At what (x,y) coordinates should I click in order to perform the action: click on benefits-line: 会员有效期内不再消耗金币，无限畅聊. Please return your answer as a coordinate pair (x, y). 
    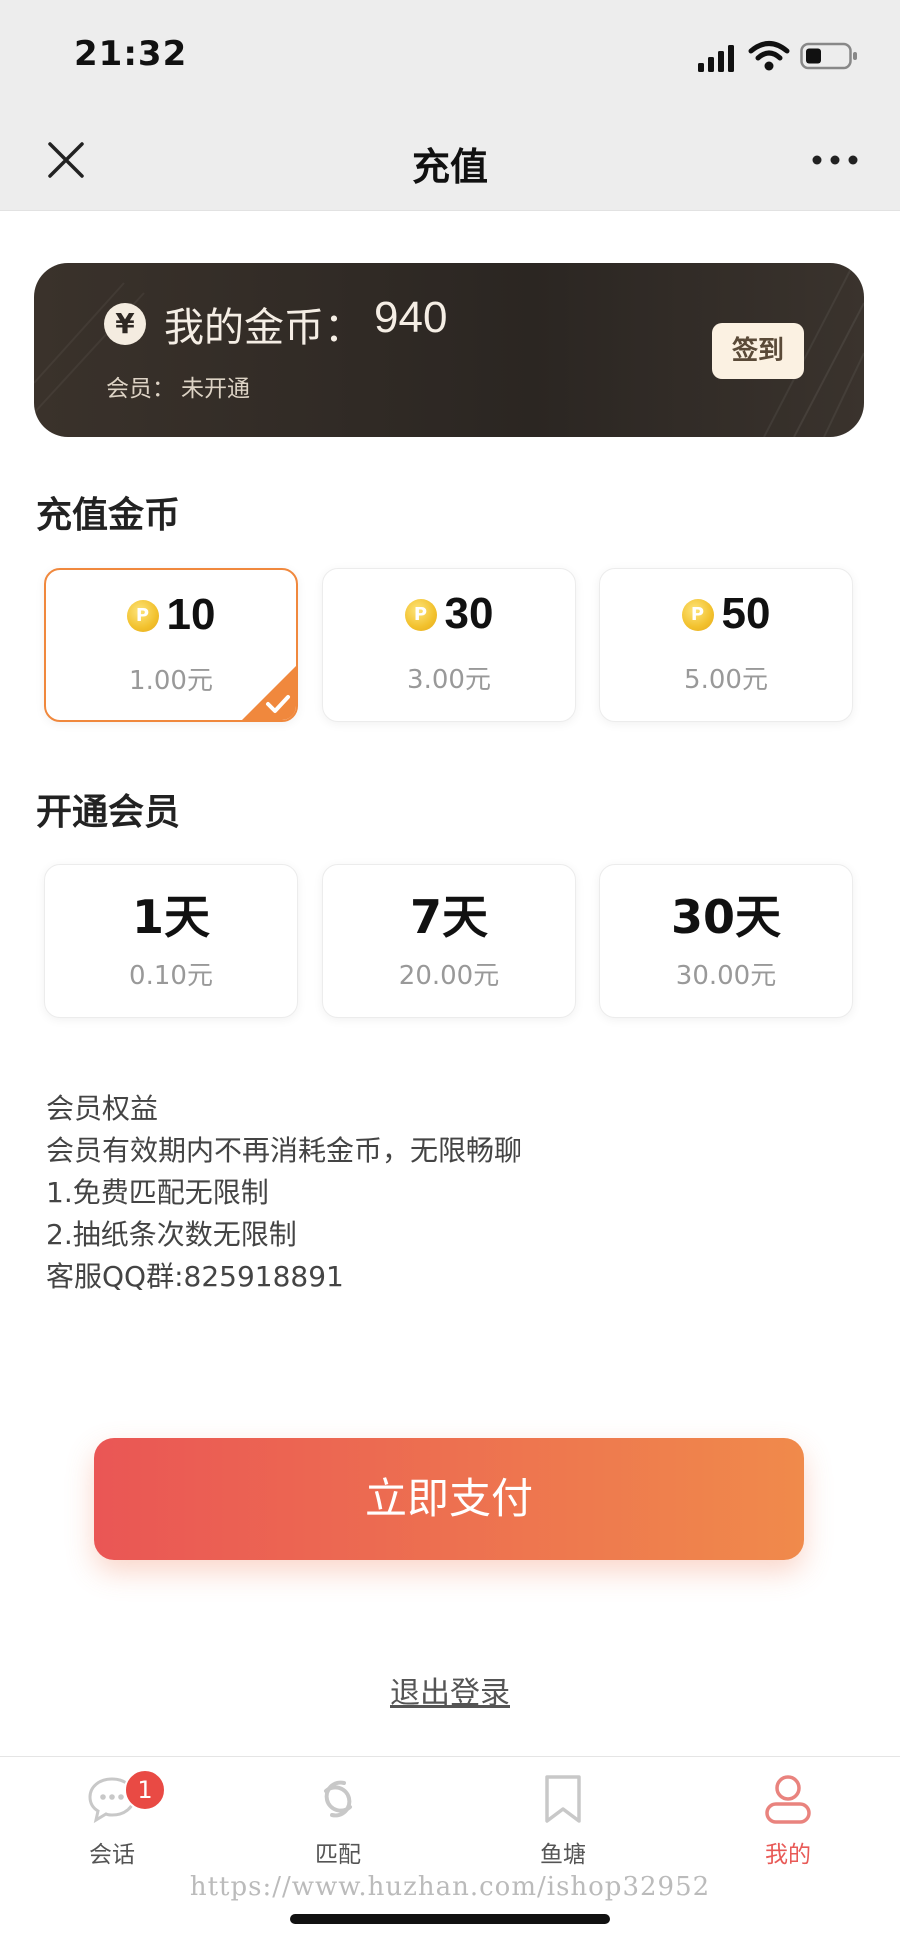
    Looking at the image, I should click on (284, 1150).